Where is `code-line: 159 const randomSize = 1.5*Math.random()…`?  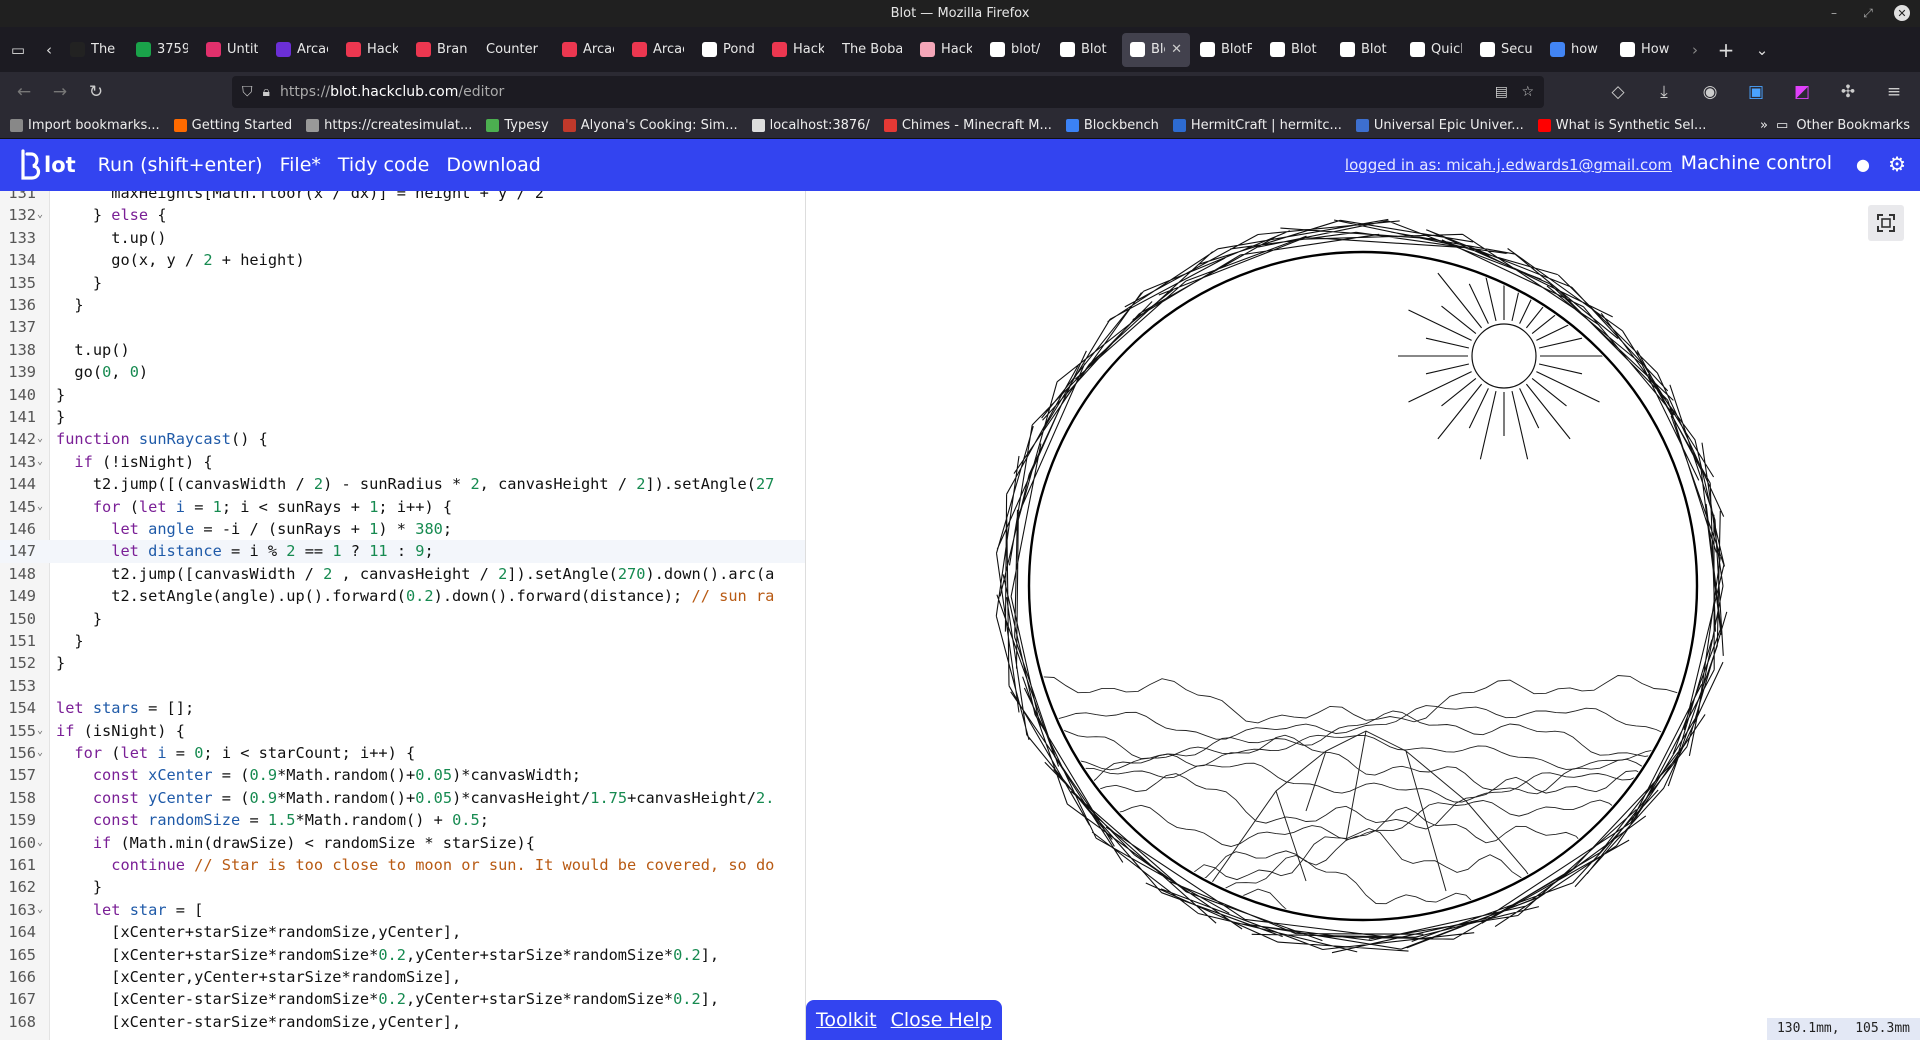
code-line: 159 const randomSize = 1.5*Math.random()… is located at coordinates (402, 820).